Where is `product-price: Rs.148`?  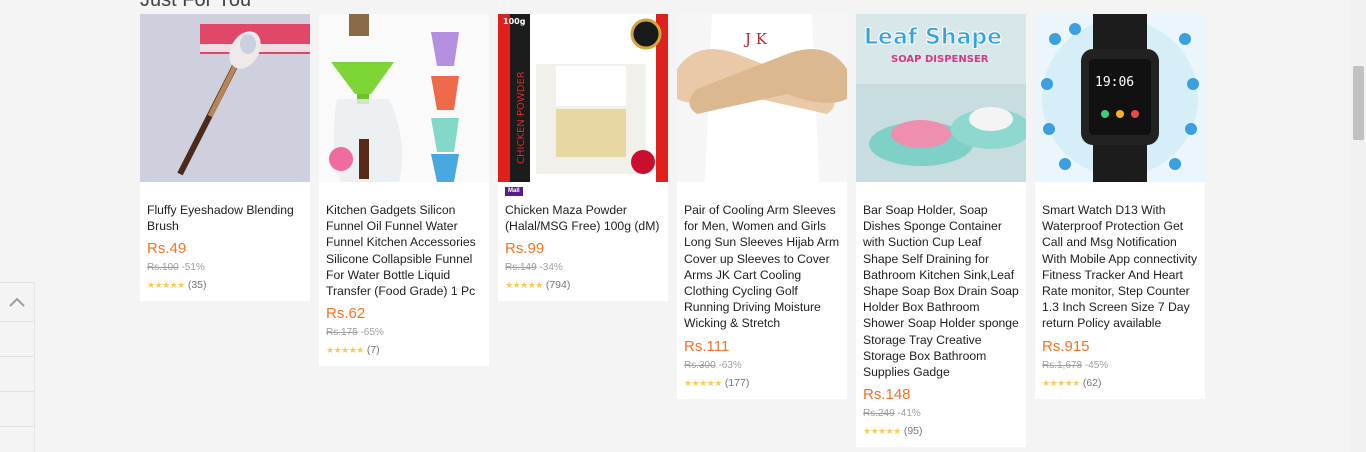
product-price: Rs.148 is located at coordinates (887, 395).